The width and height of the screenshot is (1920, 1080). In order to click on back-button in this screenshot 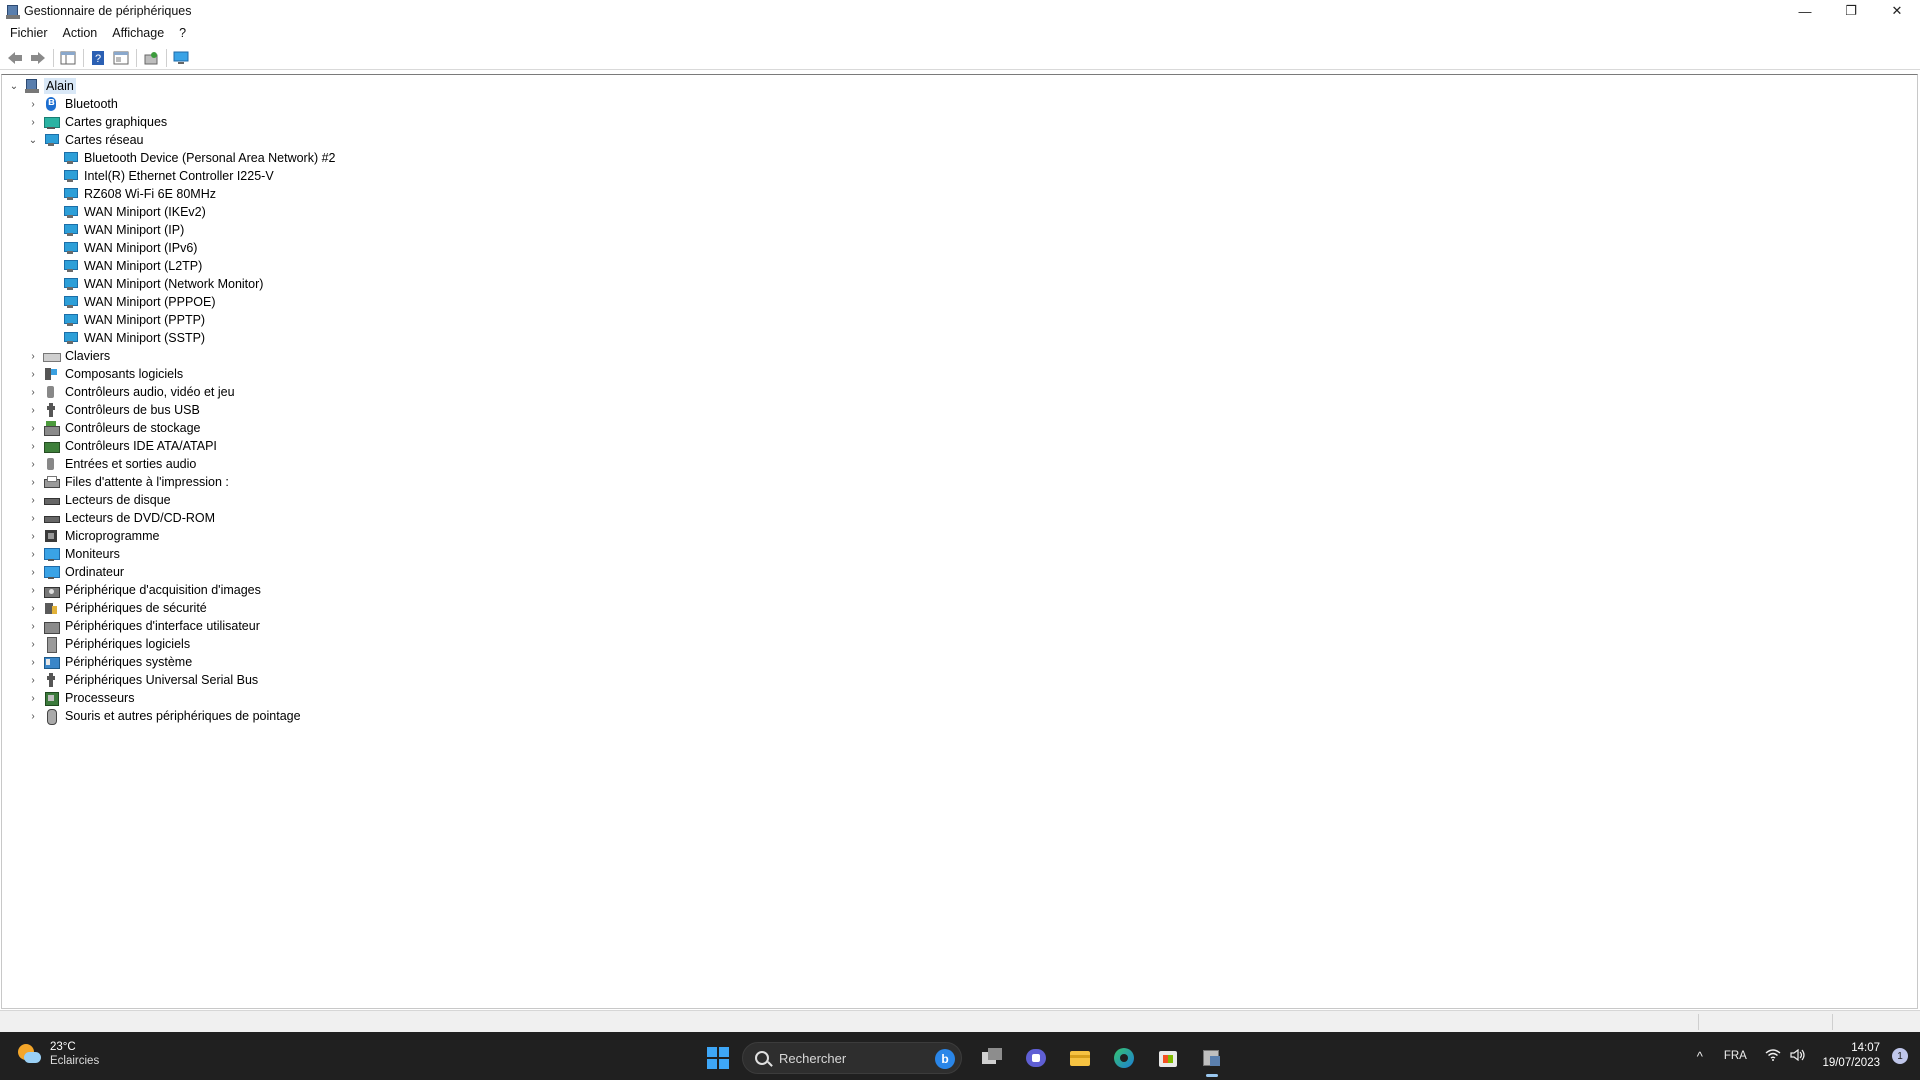, I will do `click(15, 58)`.